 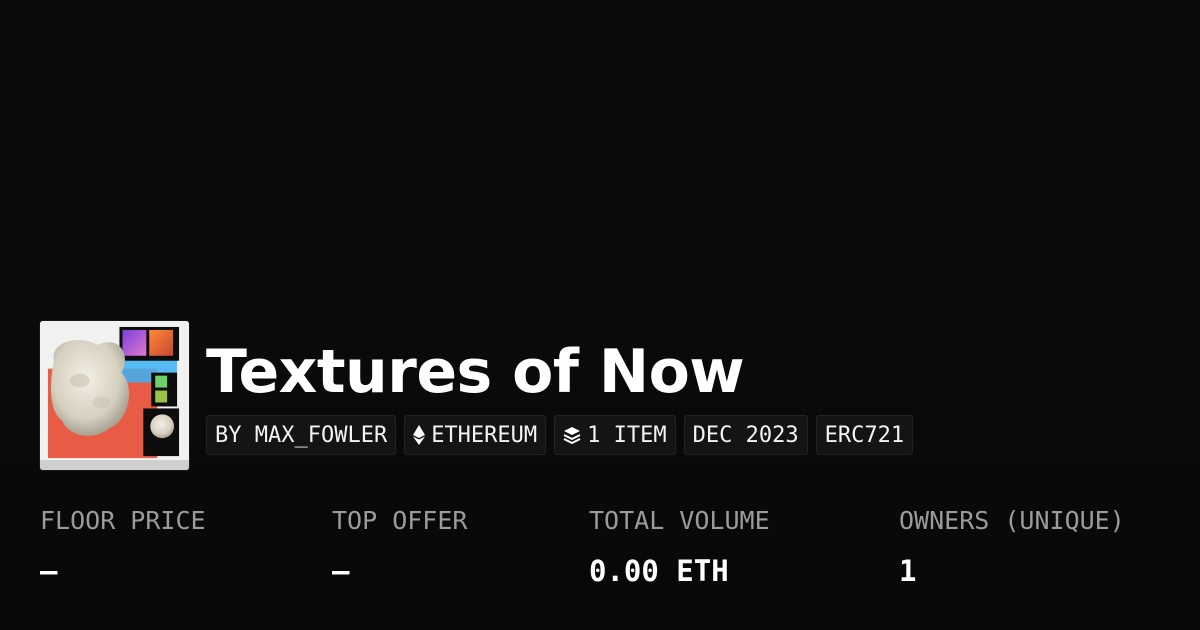 I want to click on stat-value: 0.00 ETH, so click(x=659, y=571).